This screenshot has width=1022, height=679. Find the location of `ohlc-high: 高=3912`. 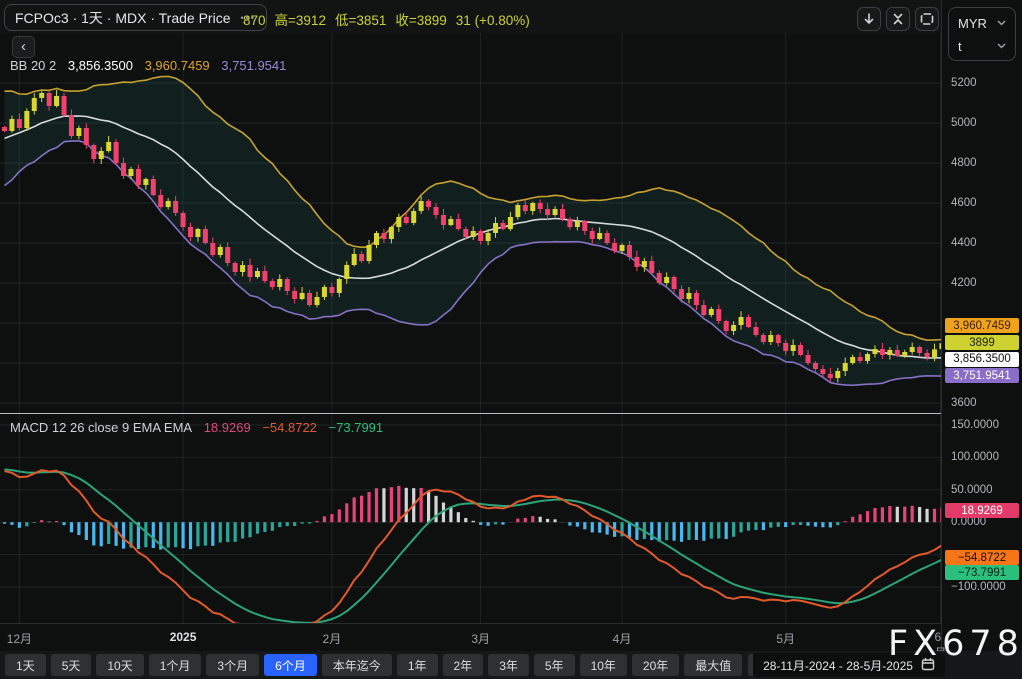

ohlc-high: 高=3912 is located at coordinates (300, 20).